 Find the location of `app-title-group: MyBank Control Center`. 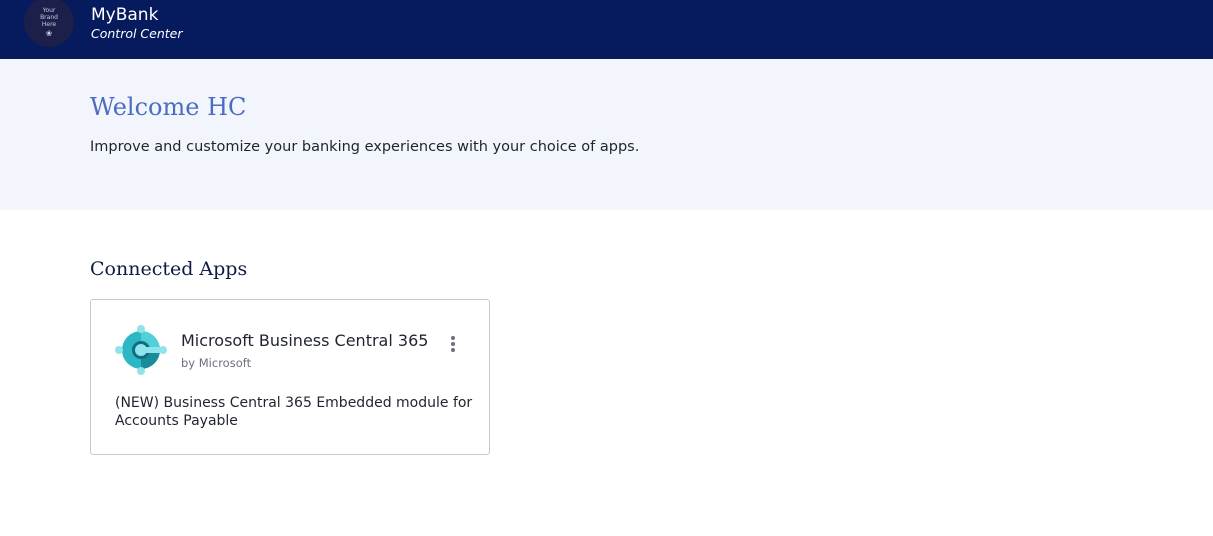

app-title-group: MyBank Control Center is located at coordinates (137, 23).